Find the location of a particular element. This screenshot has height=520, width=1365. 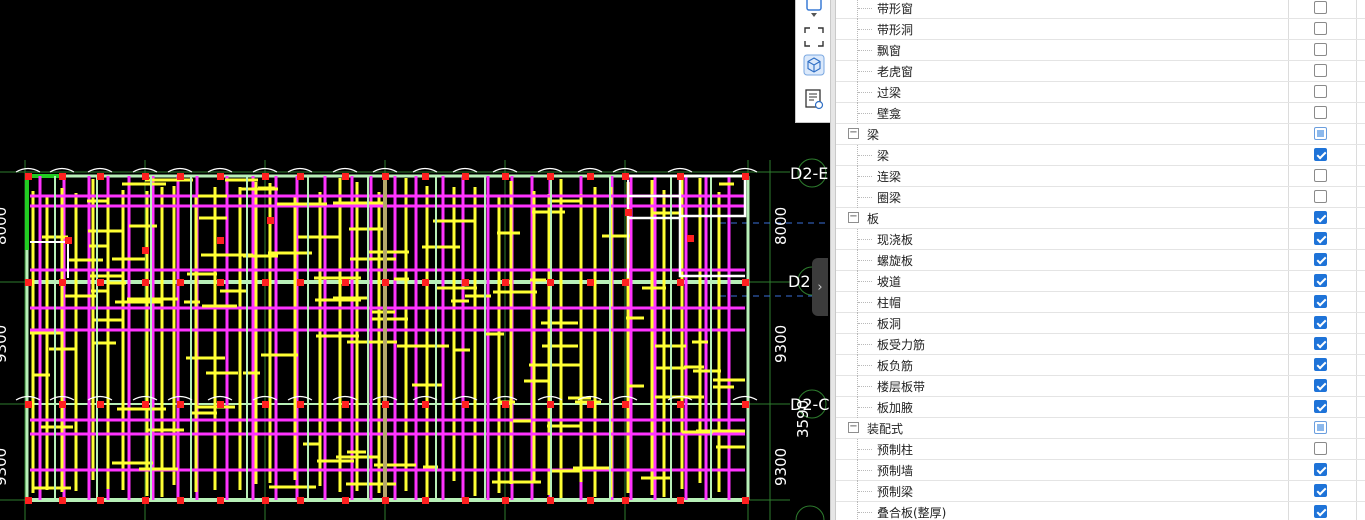

tree-item-row: 带形洞 is located at coordinates (1100, 29).